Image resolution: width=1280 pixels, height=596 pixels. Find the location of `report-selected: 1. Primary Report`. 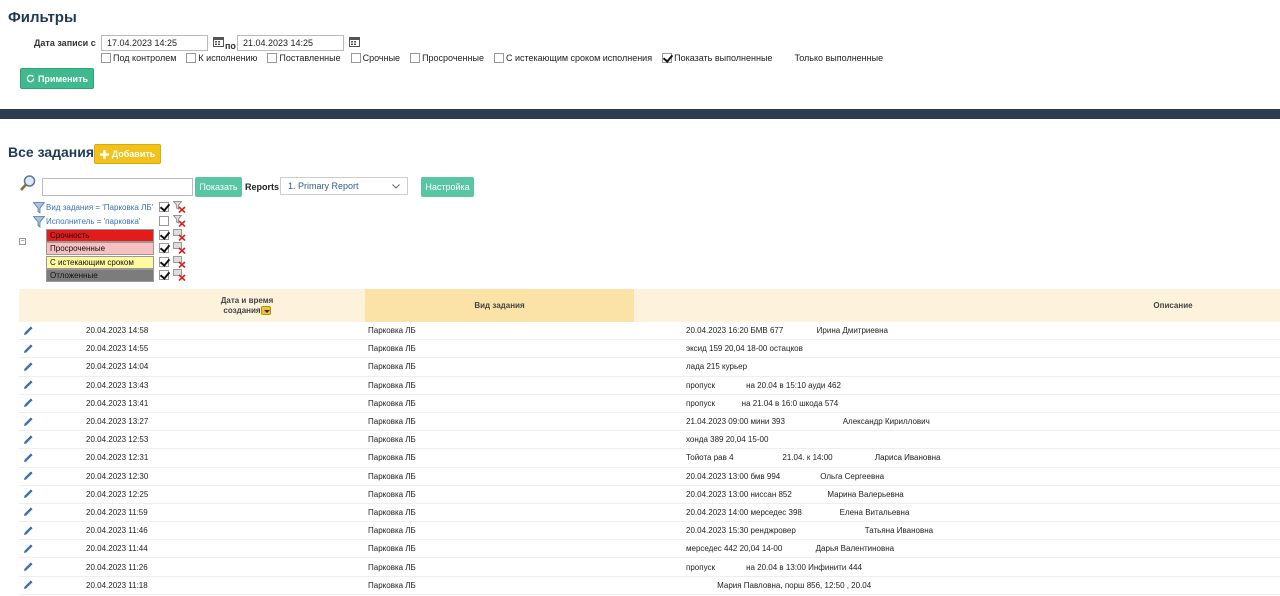

report-selected: 1. Primary Report is located at coordinates (323, 186).